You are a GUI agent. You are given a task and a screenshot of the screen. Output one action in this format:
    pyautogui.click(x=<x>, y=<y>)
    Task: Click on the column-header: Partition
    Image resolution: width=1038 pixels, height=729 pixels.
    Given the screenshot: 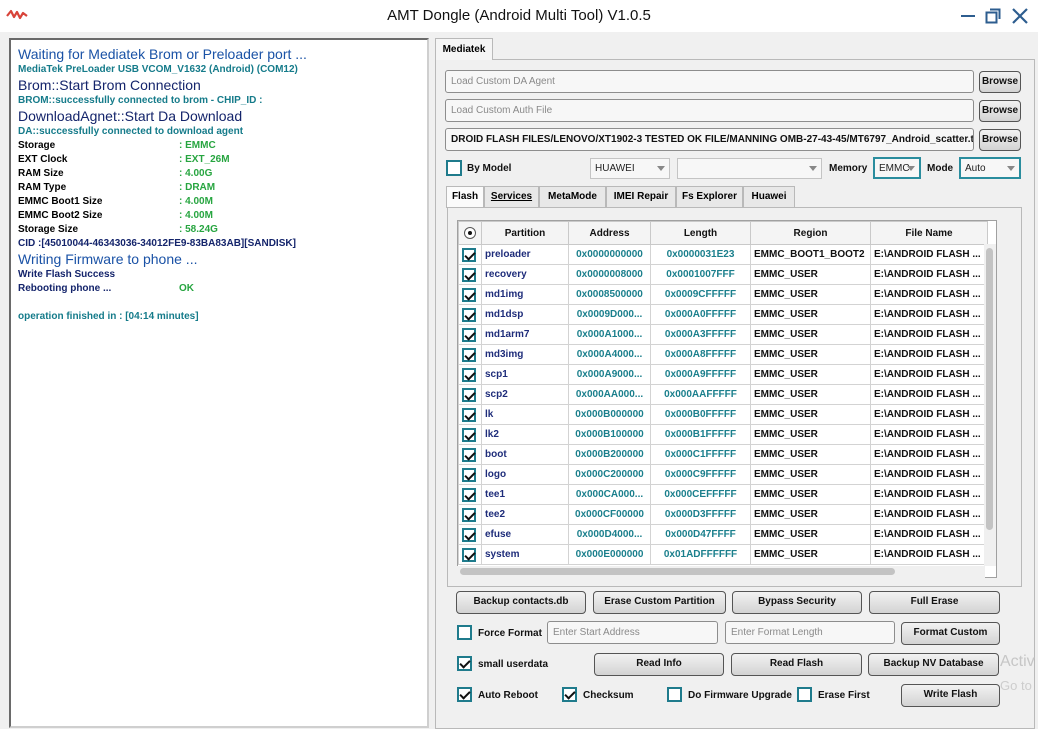 What is the action you would take?
    pyautogui.click(x=525, y=233)
    